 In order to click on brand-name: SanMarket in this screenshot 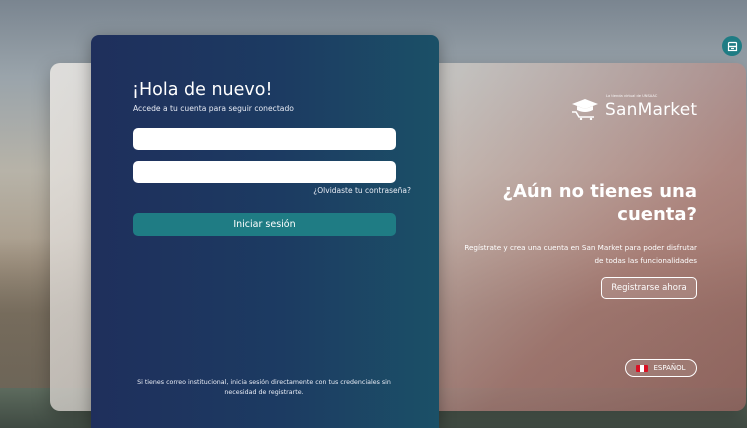, I will do `click(651, 110)`.